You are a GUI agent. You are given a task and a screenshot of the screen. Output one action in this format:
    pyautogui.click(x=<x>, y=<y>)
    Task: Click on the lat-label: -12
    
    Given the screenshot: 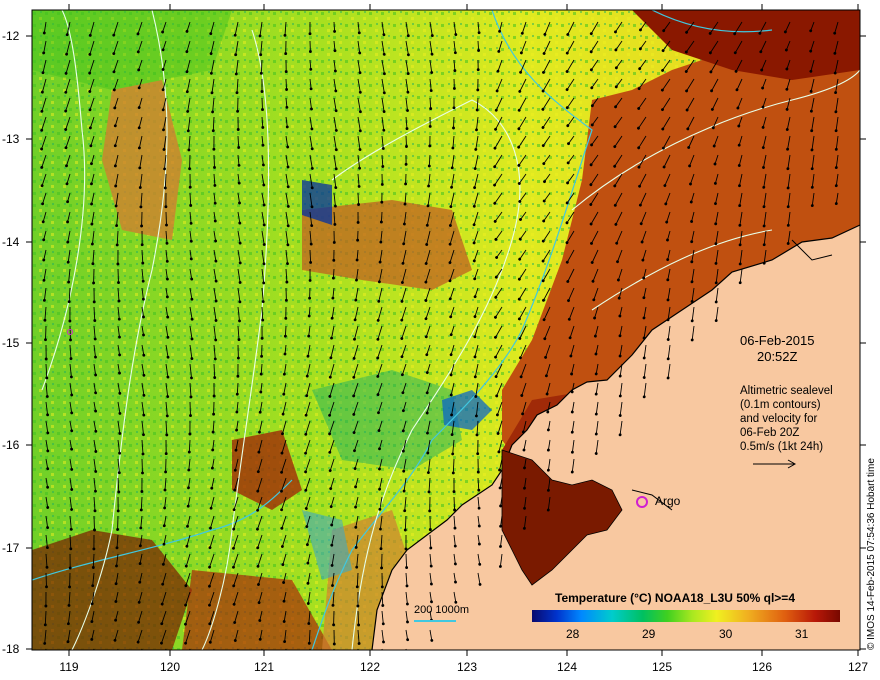 What is the action you would take?
    pyautogui.click(x=11, y=36)
    